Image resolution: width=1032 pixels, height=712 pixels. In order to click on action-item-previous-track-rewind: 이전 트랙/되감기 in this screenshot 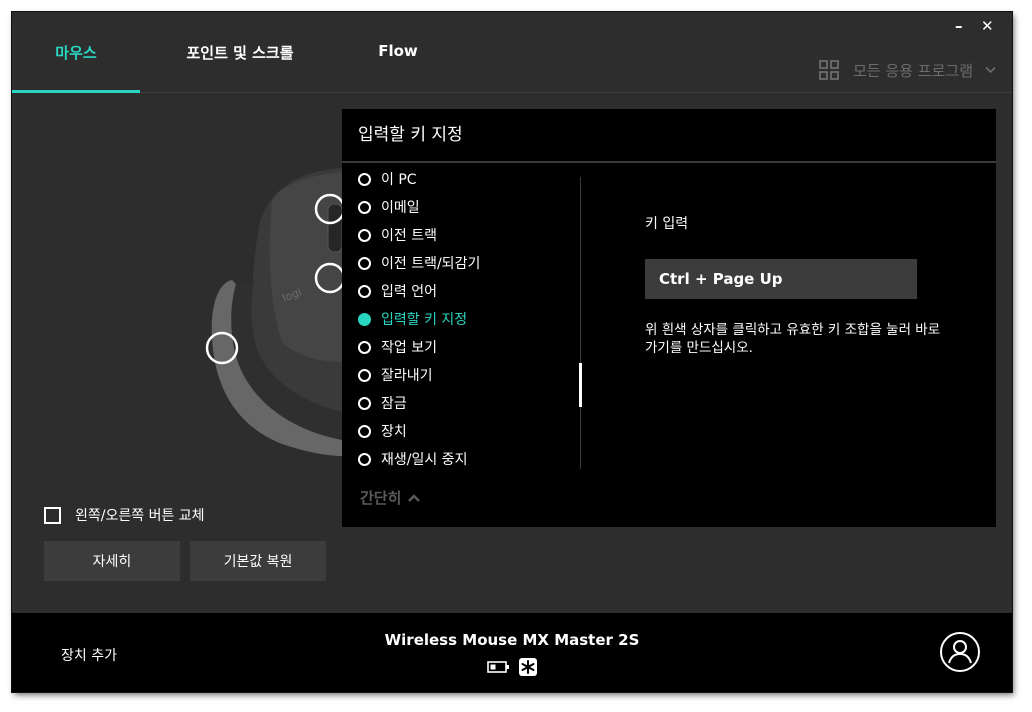, I will do `click(419, 263)`.